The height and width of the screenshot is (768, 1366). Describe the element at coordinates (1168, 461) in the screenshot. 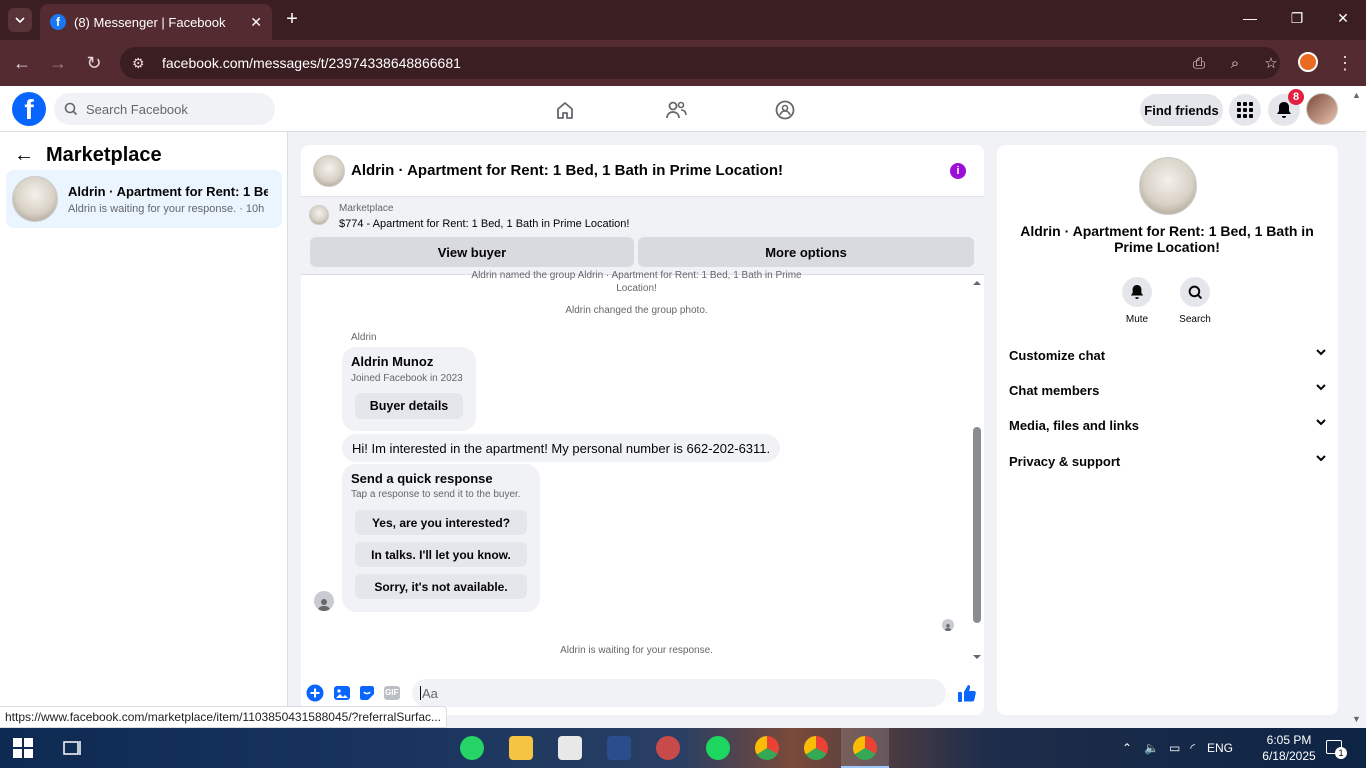

I see `section-privacy-support: Privacy & support` at that location.